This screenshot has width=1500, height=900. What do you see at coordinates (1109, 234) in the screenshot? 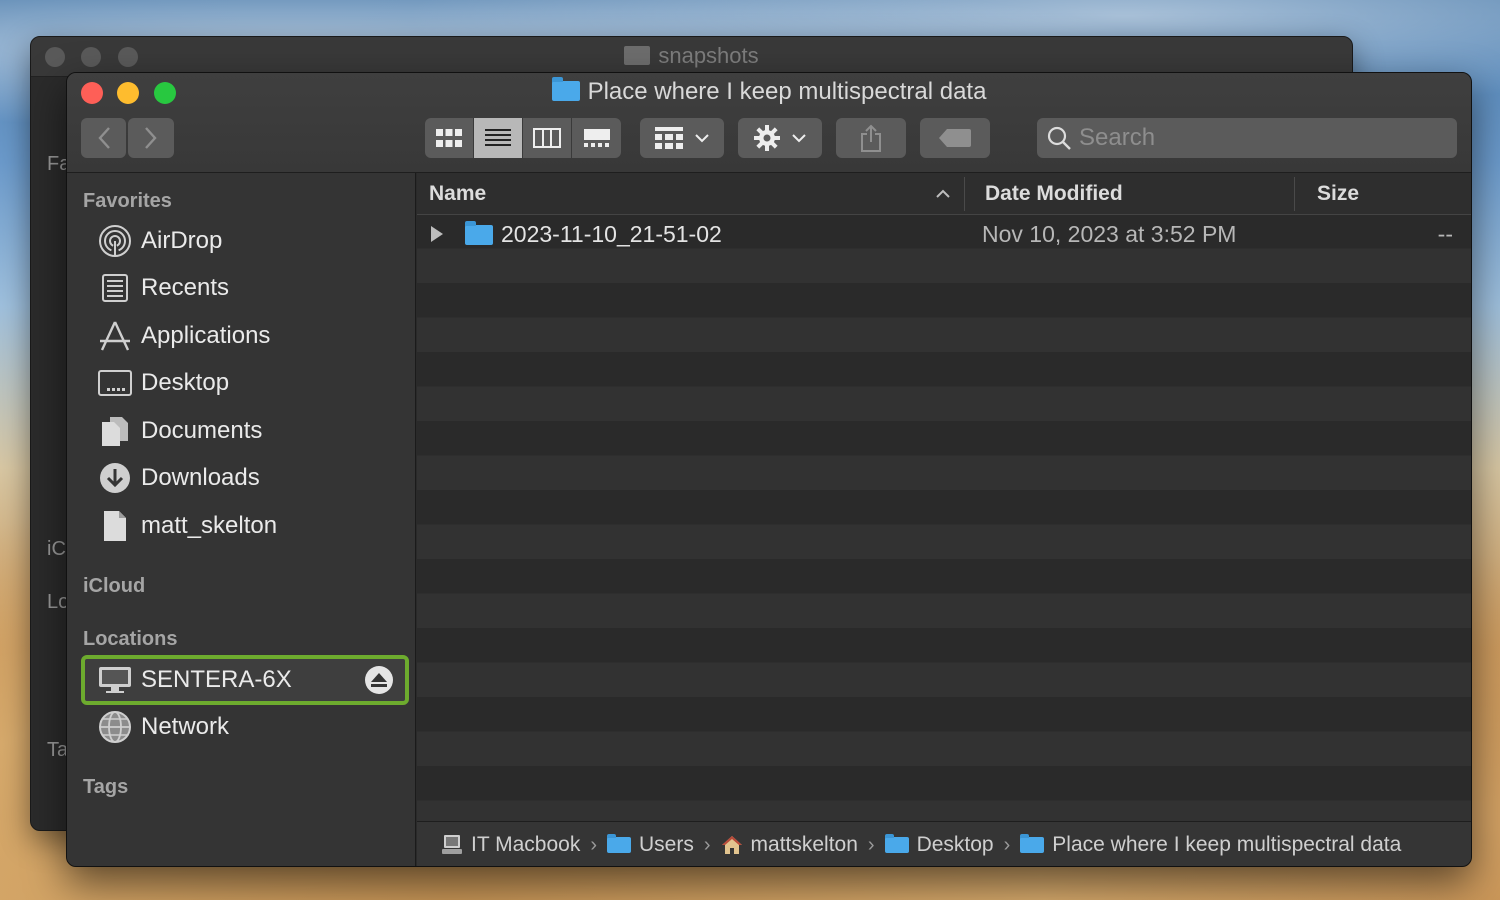
I see `date-modified-cell: Nov 10, 2023 at 3:52 PM` at bounding box center [1109, 234].